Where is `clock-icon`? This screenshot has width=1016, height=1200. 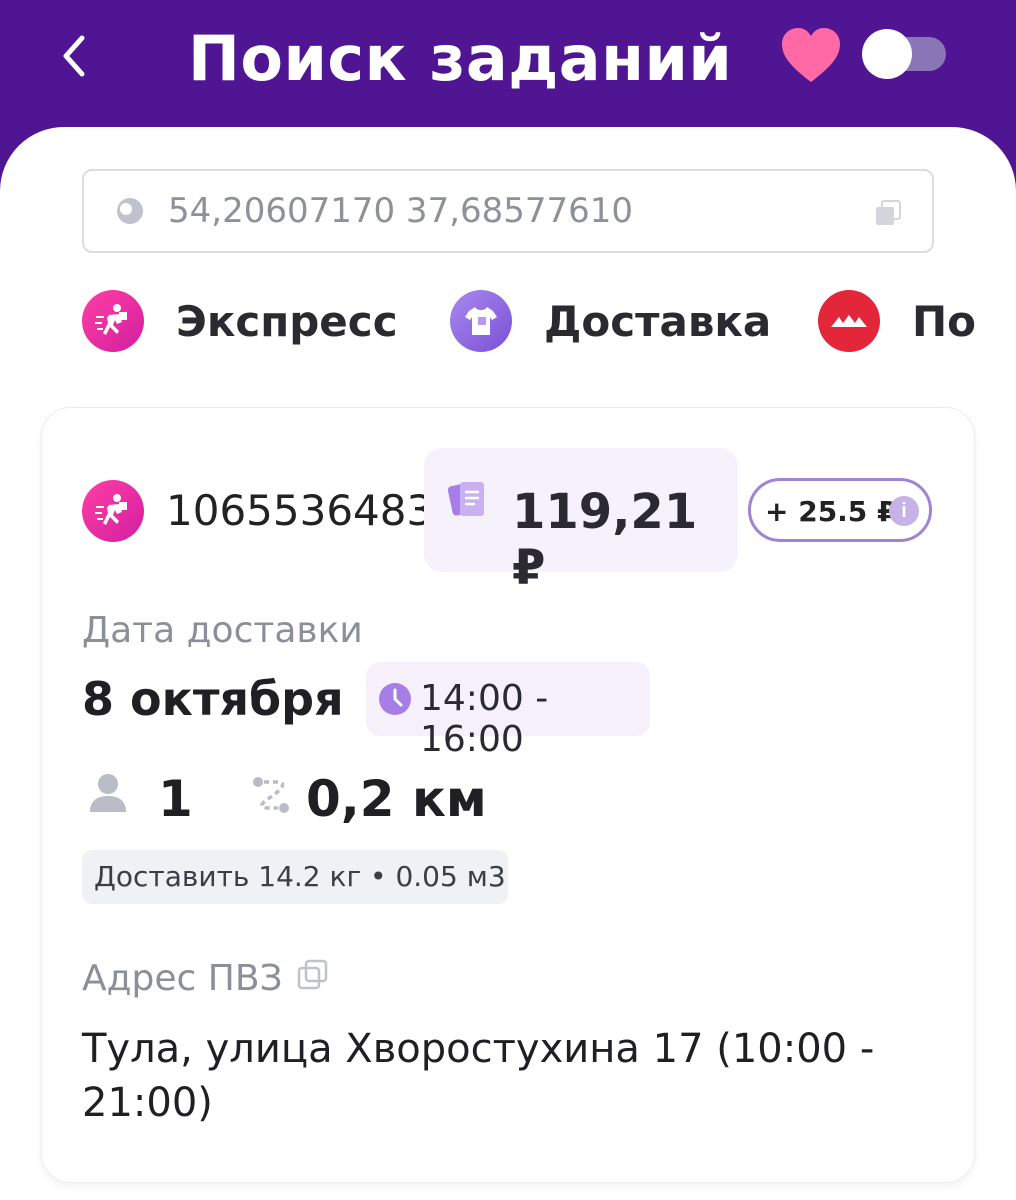
clock-icon is located at coordinates (395, 699).